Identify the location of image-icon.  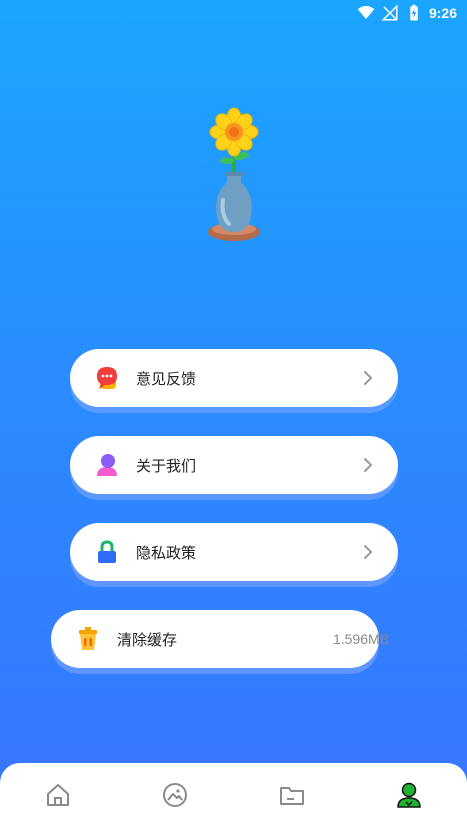
(175, 794).